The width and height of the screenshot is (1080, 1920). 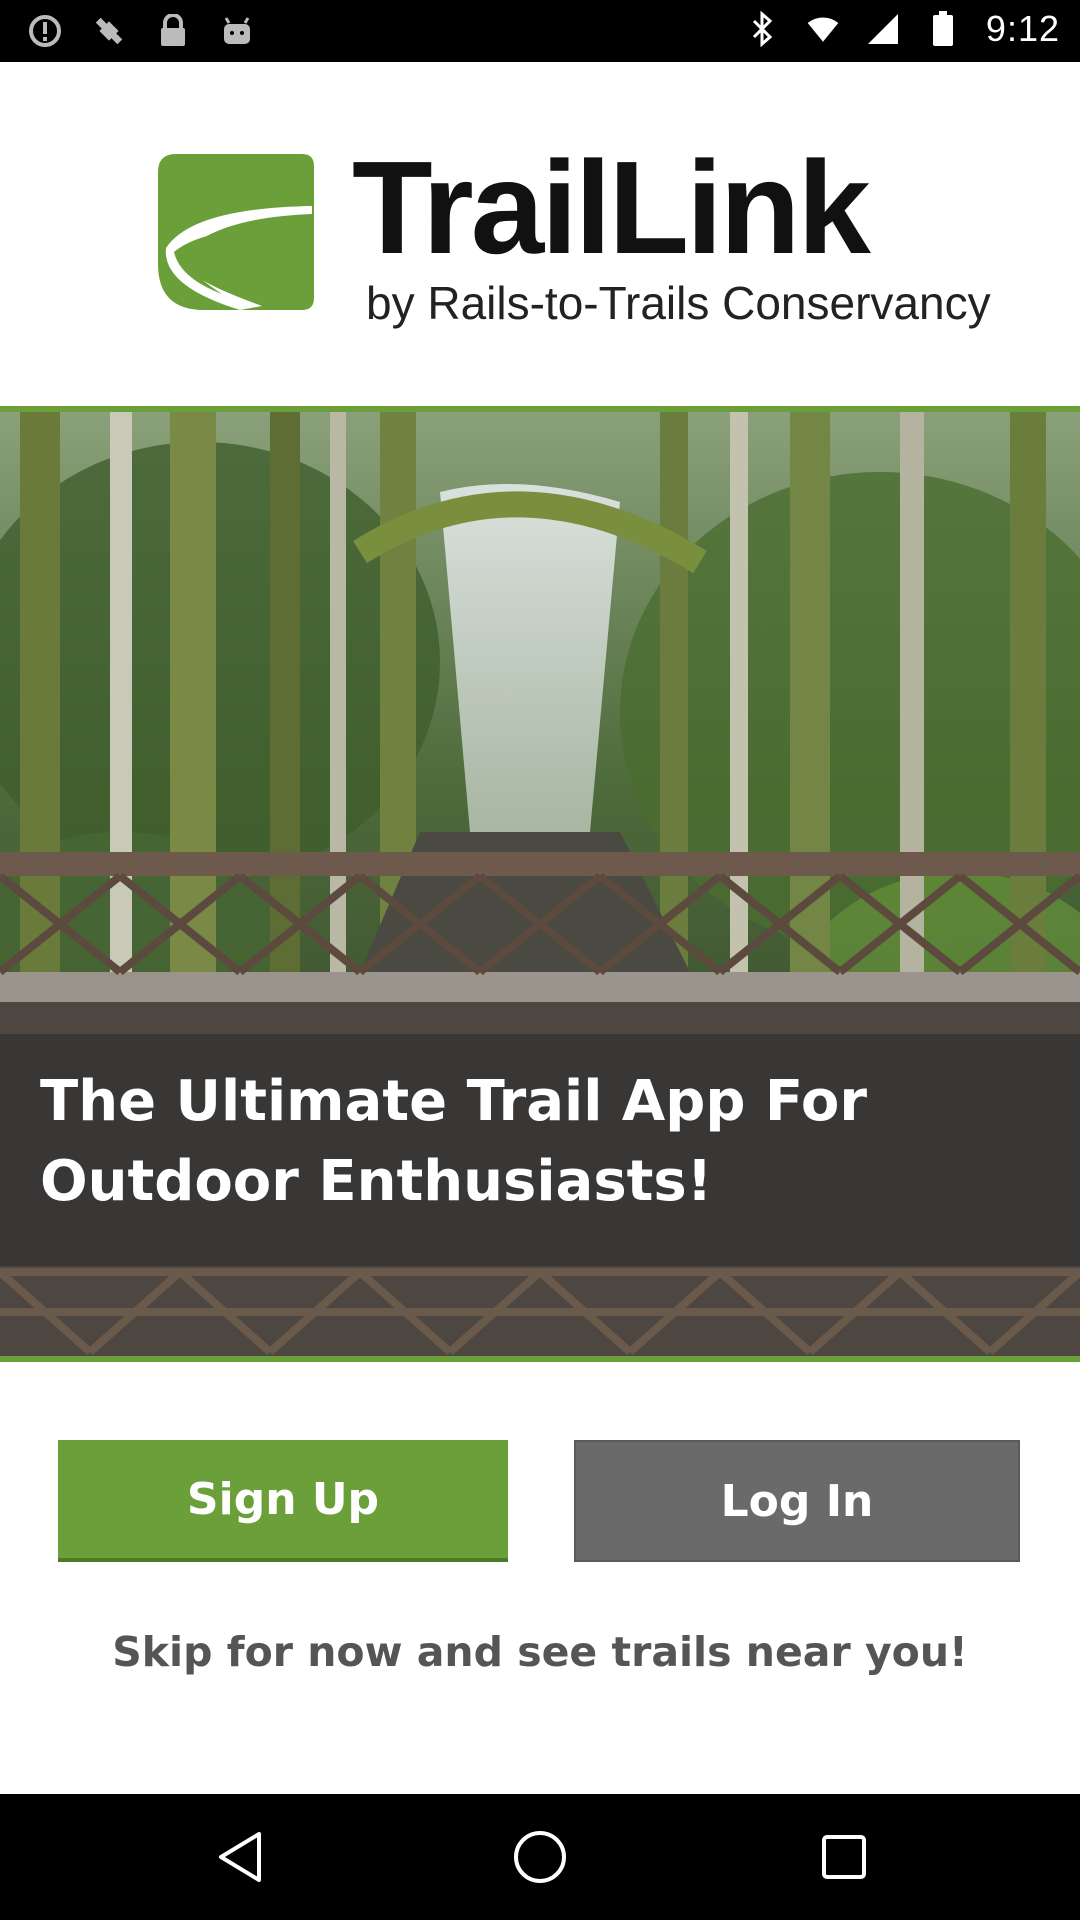 I want to click on bluetooth-icon, so click(x=763, y=29).